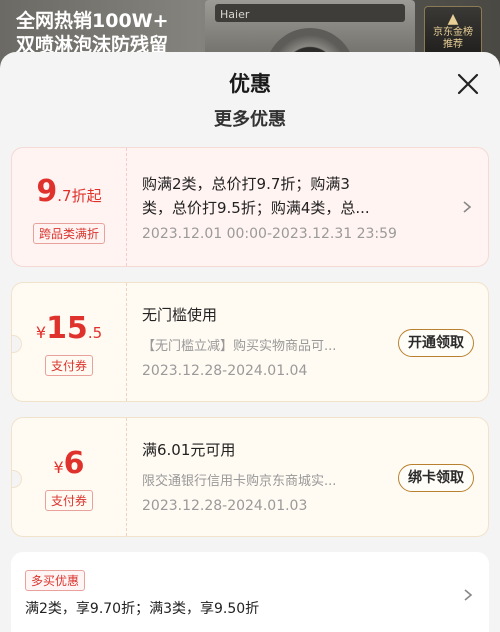 The width and height of the screenshot is (500, 632). I want to click on activate-claim-button: 开通领取, so click(436, 343).